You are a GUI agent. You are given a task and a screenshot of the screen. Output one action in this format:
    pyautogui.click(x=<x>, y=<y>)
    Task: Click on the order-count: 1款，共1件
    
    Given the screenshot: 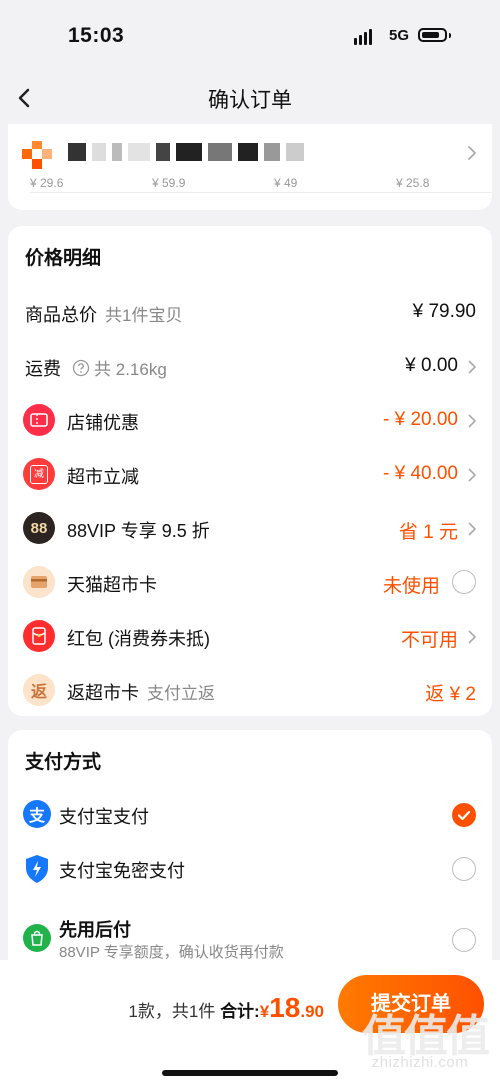 What is the action you would take?
    pyautogui.click(x=172, y=1011)
    